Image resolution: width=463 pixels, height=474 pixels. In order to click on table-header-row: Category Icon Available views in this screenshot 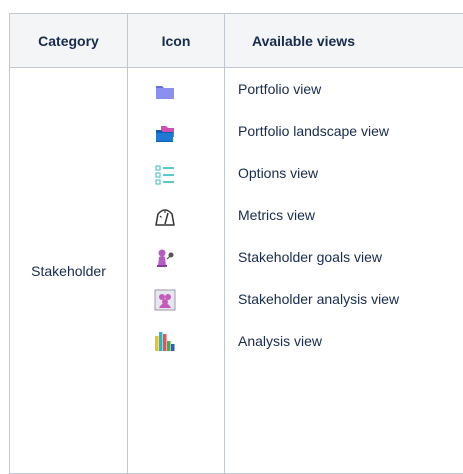, I will do `click(236, 41)`.